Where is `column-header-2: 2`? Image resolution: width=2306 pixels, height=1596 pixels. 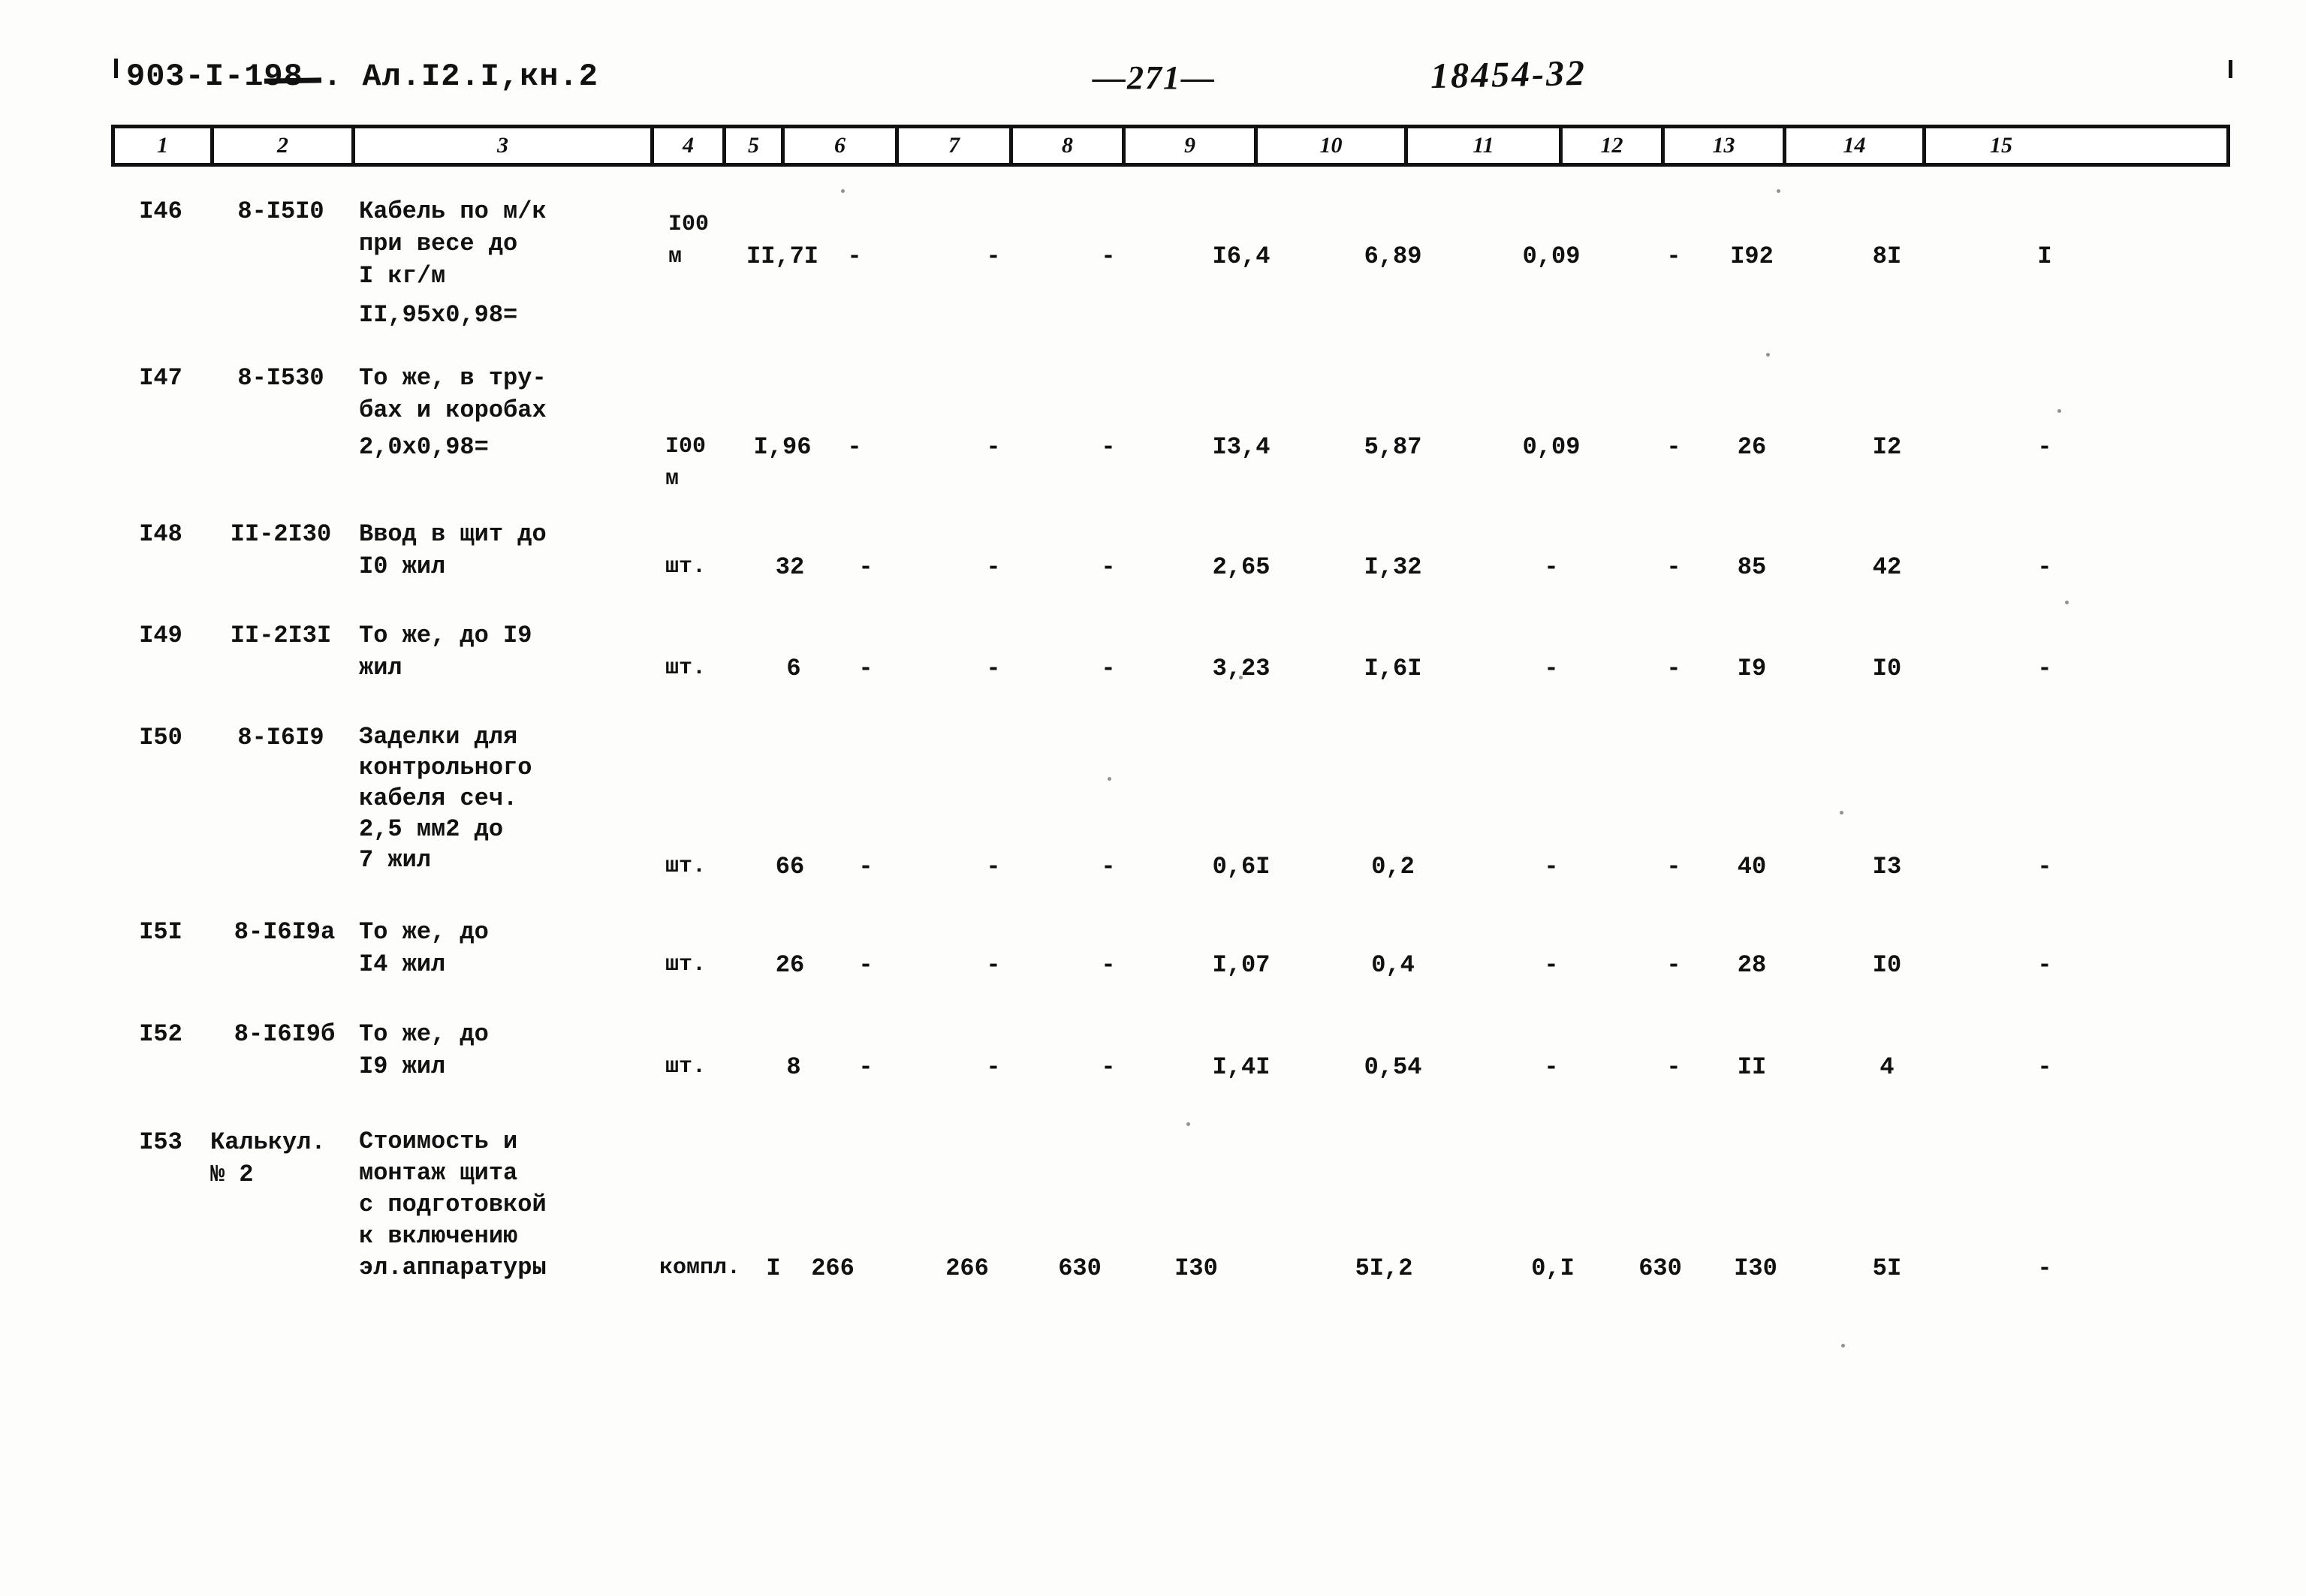
column-header-2: 2 is located at coordinates (284, 145).